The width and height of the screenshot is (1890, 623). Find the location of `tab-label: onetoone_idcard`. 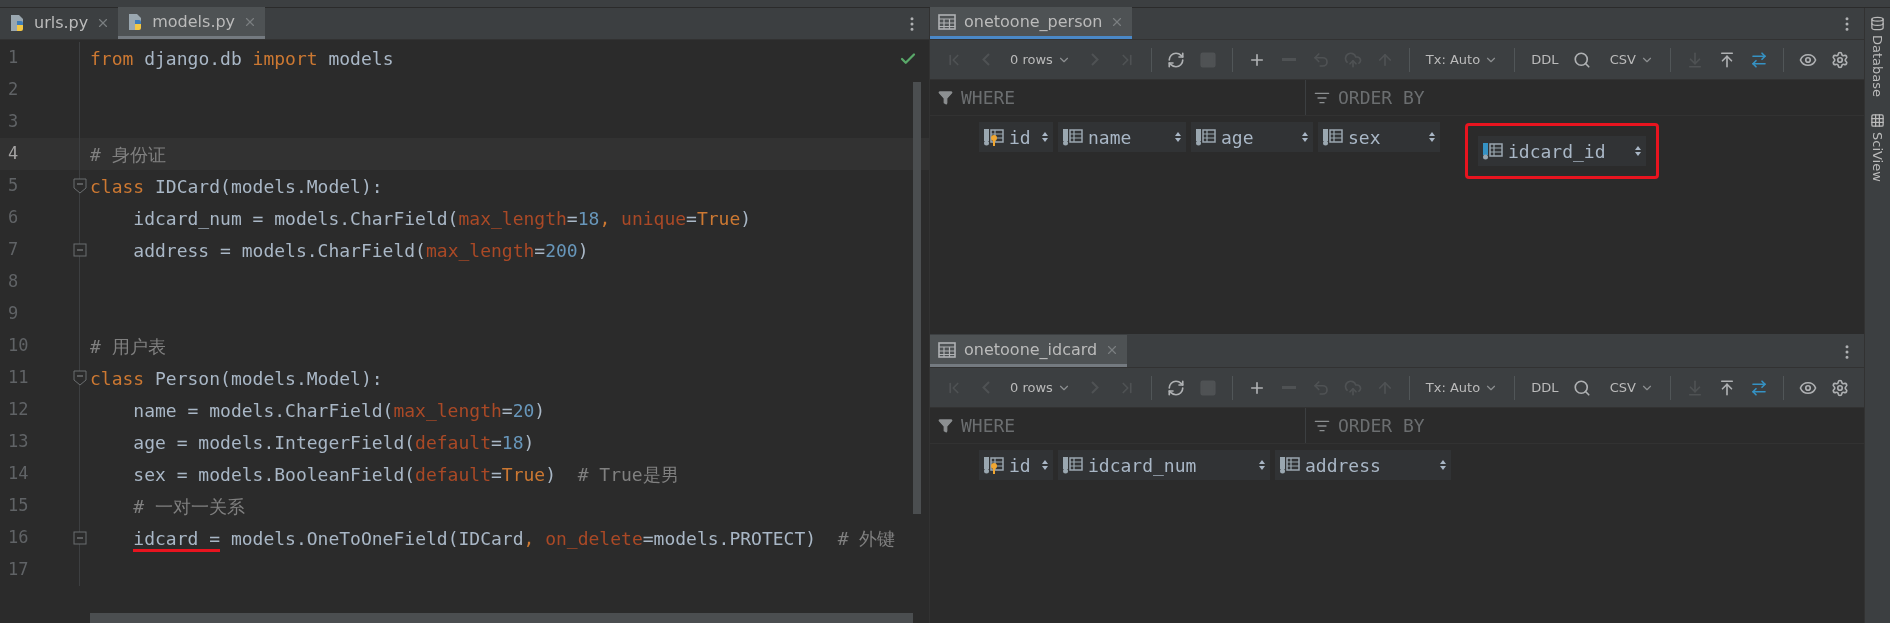

tab-label: onetoone_idcard is located at coordinates (1031, 349).